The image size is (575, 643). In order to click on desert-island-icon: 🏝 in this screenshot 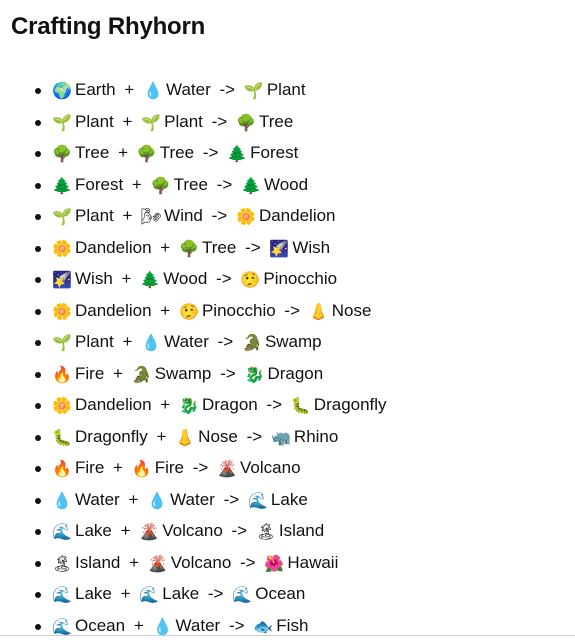, I will do `click(266, 532)`.